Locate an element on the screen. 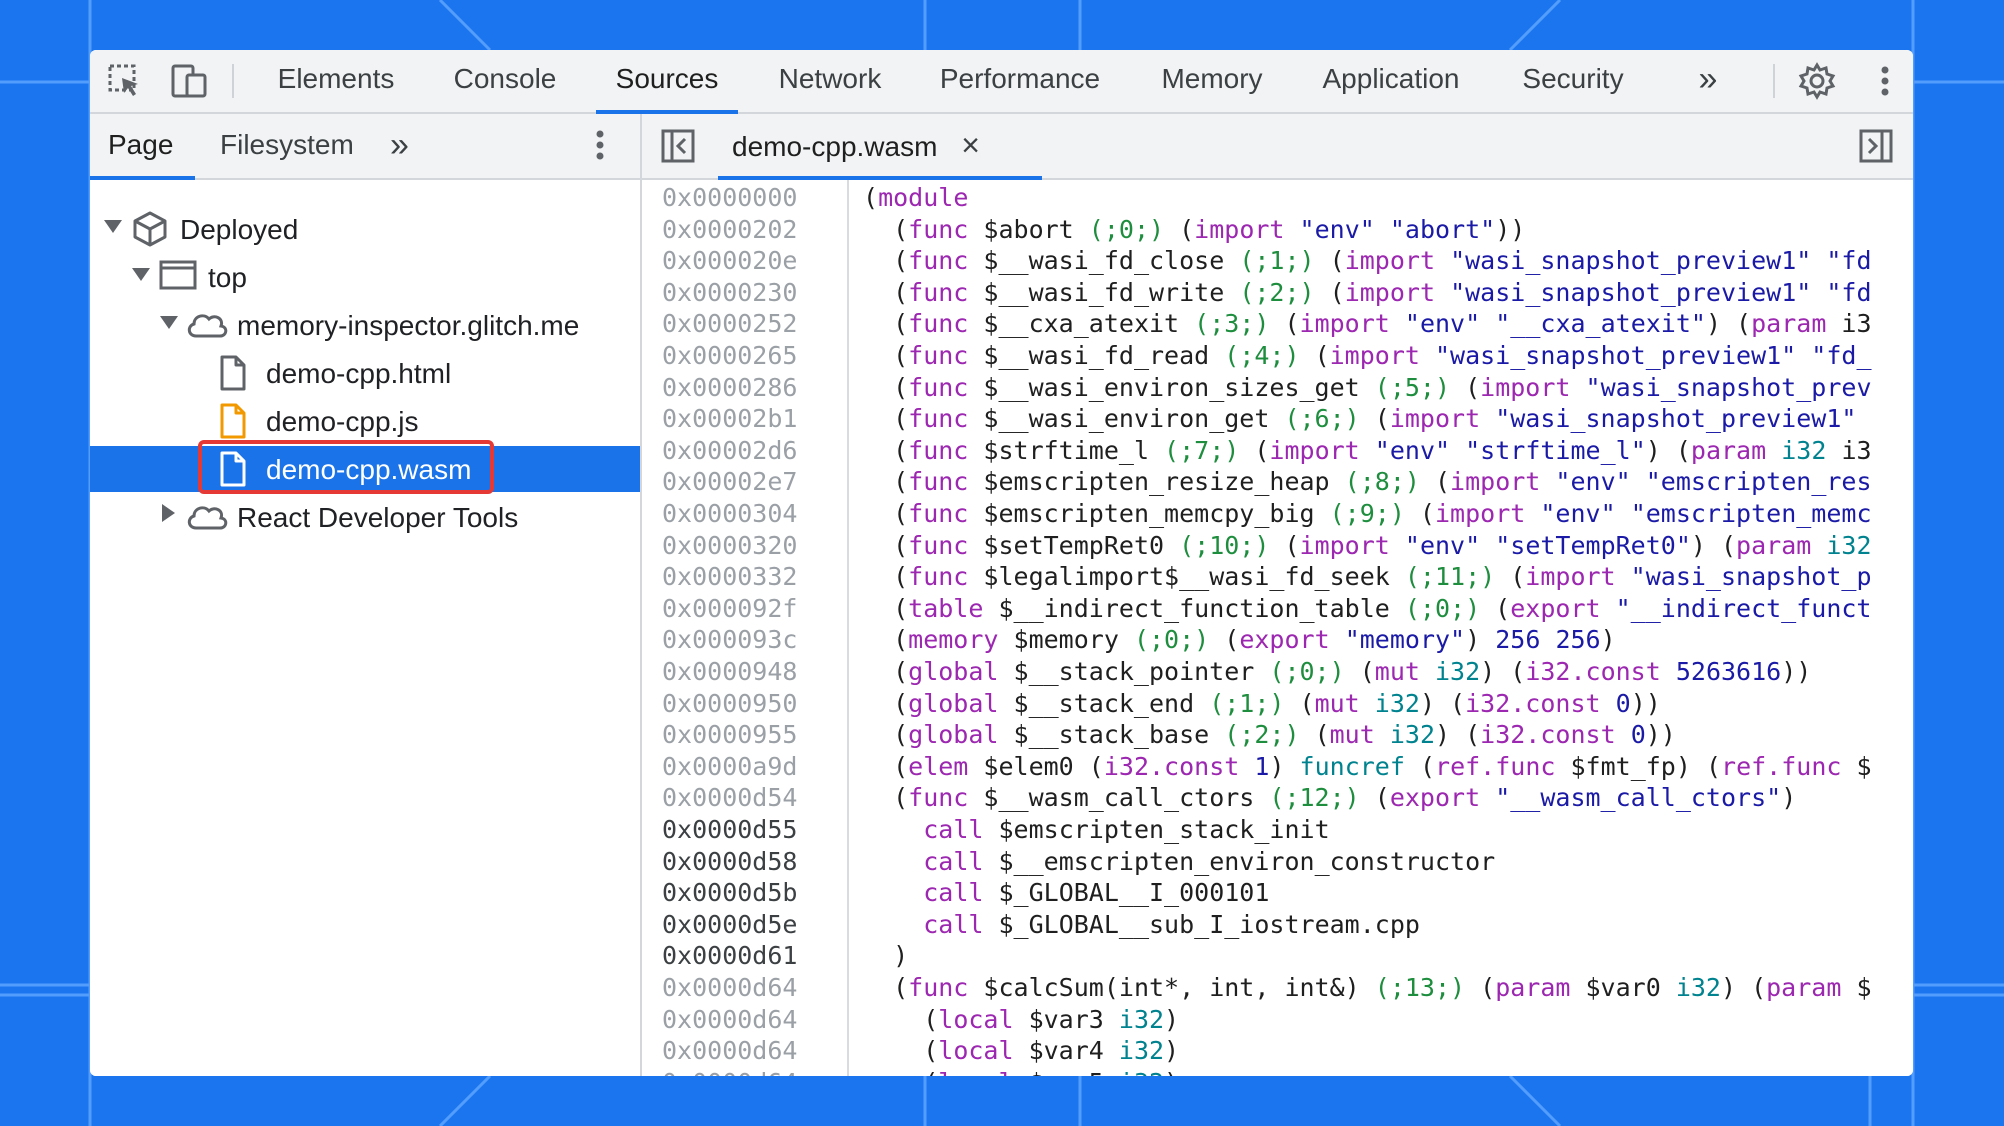 The width and height of the screenshot is (2004, 1126). line-address: 0x00002b1 is located at coordinates (729, 419).